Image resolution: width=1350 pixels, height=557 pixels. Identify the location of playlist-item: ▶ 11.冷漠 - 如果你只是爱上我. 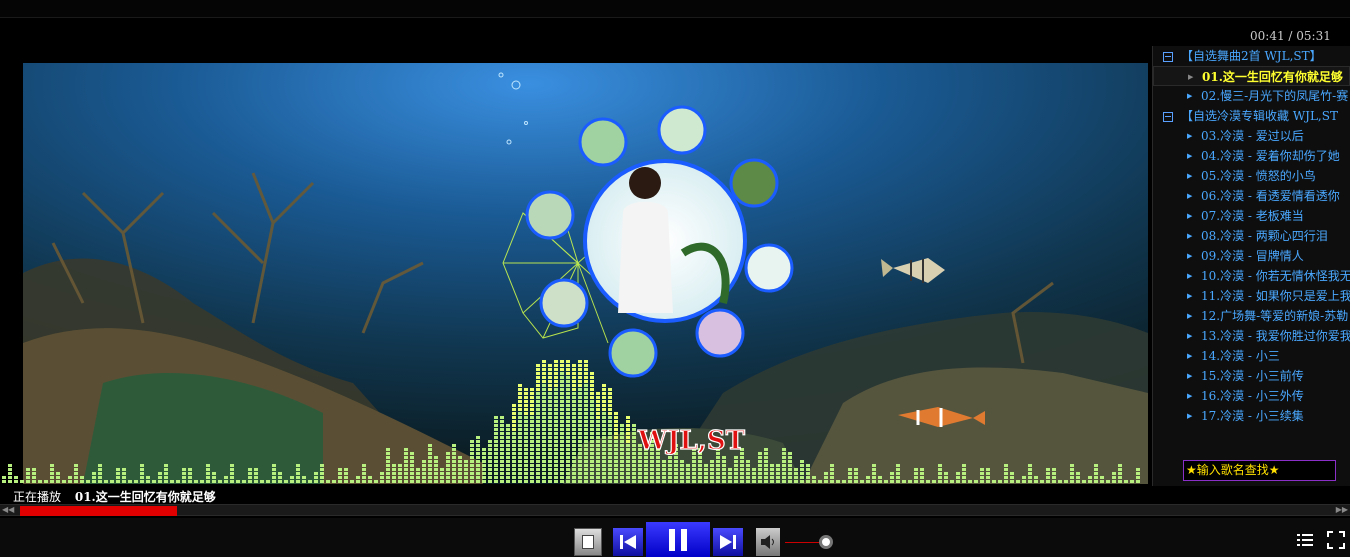
(1251, 296).